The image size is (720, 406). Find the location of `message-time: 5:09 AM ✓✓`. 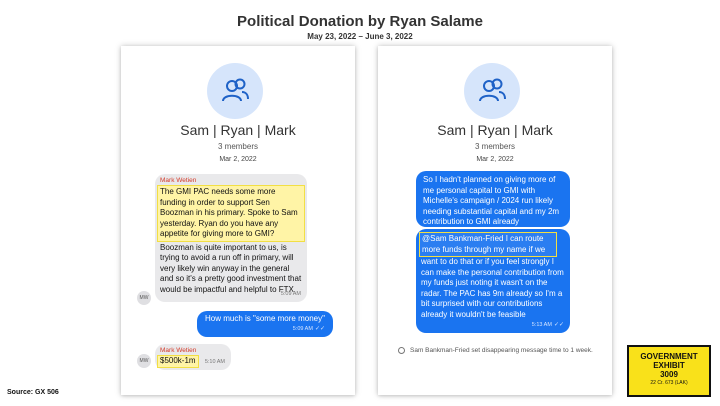

message-time: 5:09 AM ✓✓ is located at coordinates (308, 328).